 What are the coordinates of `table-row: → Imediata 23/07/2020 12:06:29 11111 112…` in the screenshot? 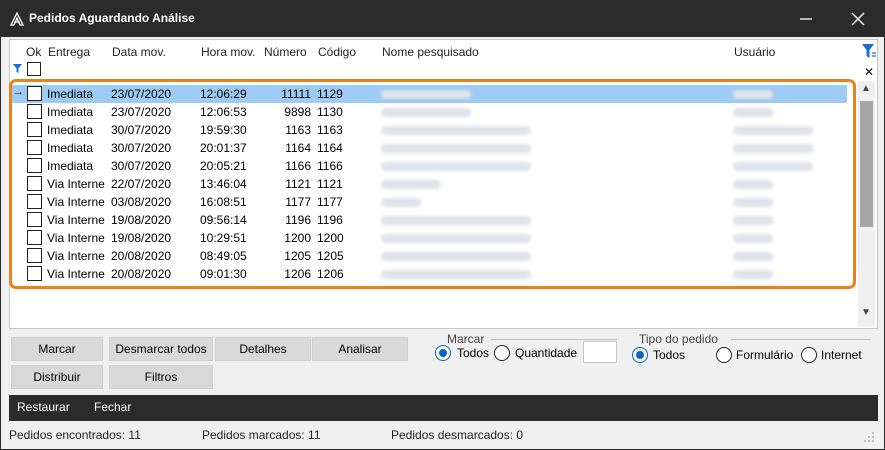 It's located at (429, 94).